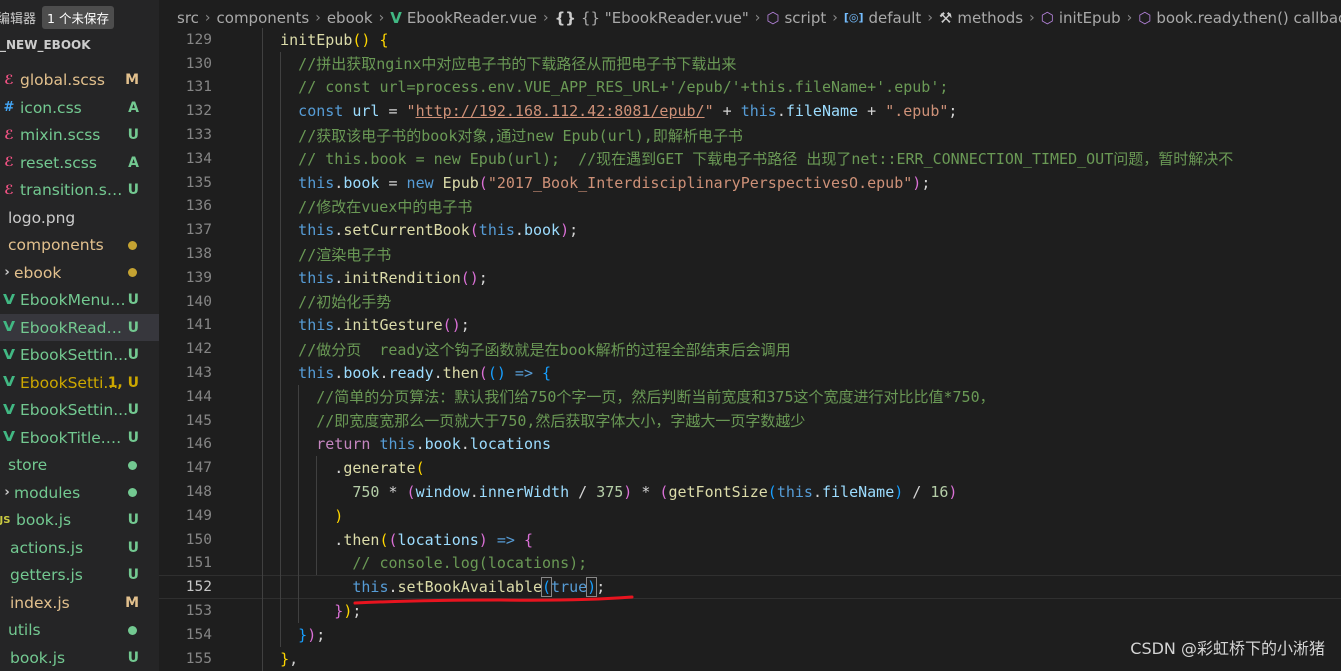 The image size is (1341, 671). I want to click on code-line: 140 //初始化手势, so click(750, 302).